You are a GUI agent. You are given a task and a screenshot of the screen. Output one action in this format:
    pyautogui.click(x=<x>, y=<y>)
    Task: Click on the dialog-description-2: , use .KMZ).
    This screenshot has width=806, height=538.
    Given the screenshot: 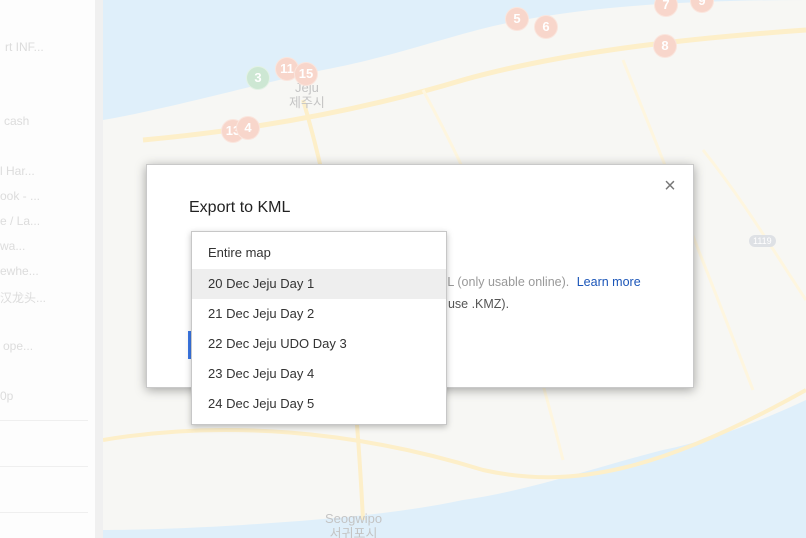 What is the action you would take?
    pyautogui.click(x=475, y=304)
    